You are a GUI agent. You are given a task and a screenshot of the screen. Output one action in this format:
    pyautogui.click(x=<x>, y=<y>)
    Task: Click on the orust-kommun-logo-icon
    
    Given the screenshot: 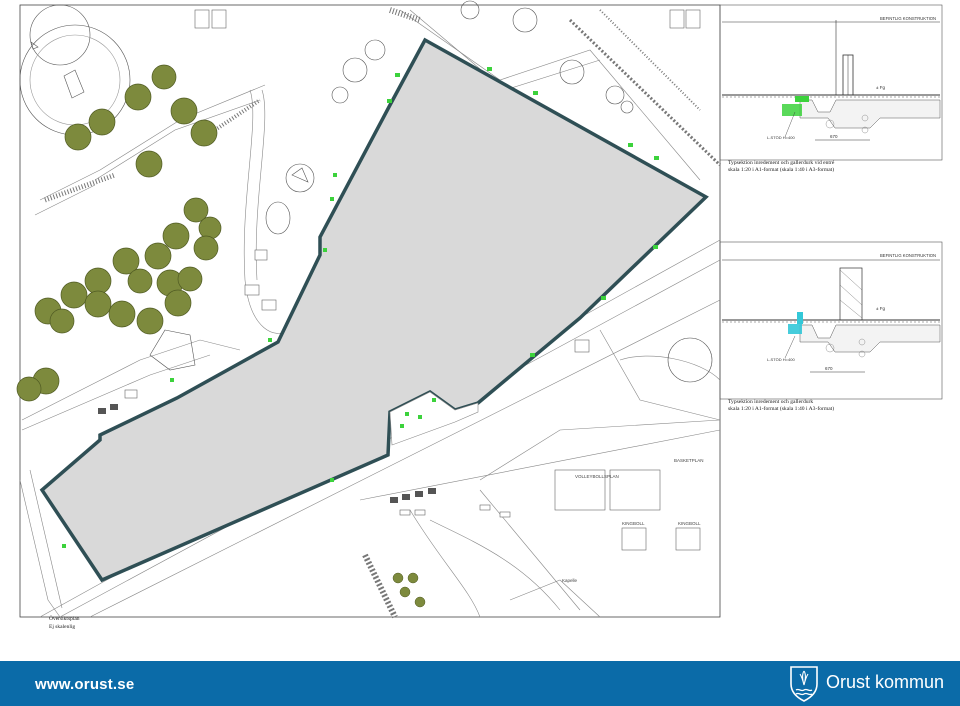 What is the action you would take?
    pyautogui.click(x=804, y=684)
    